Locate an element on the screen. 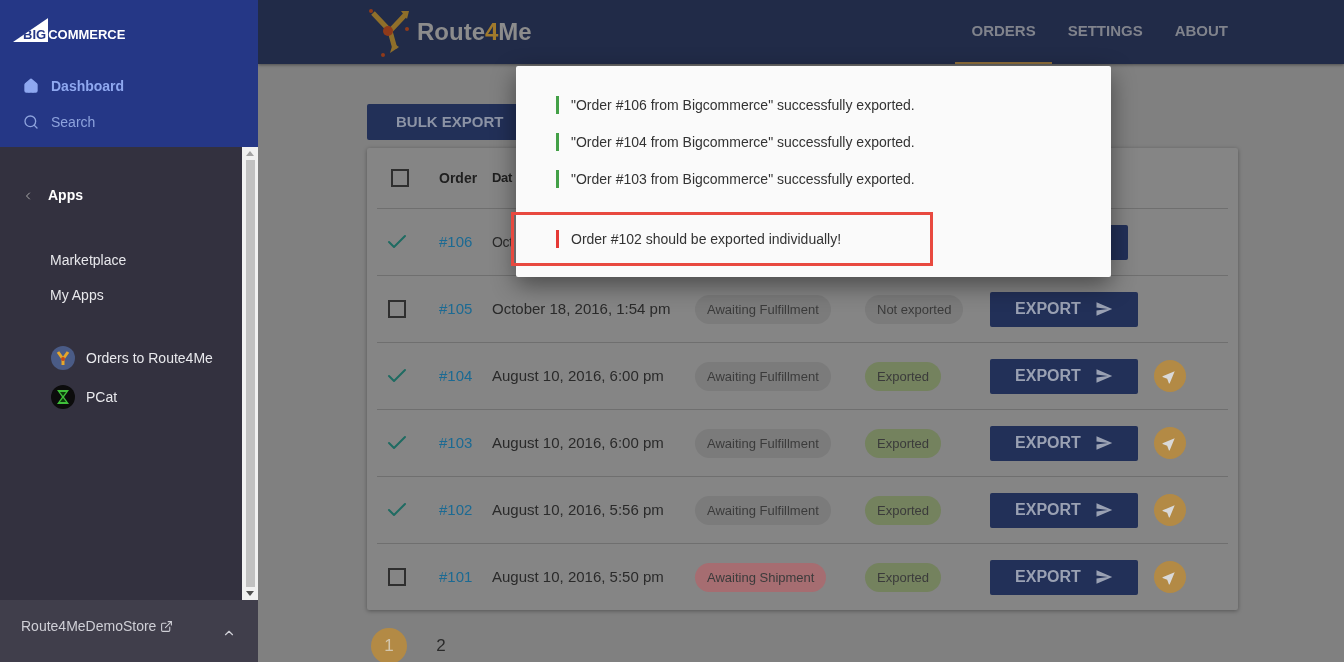  nav-item: Search is located at coordinates (129, 122).